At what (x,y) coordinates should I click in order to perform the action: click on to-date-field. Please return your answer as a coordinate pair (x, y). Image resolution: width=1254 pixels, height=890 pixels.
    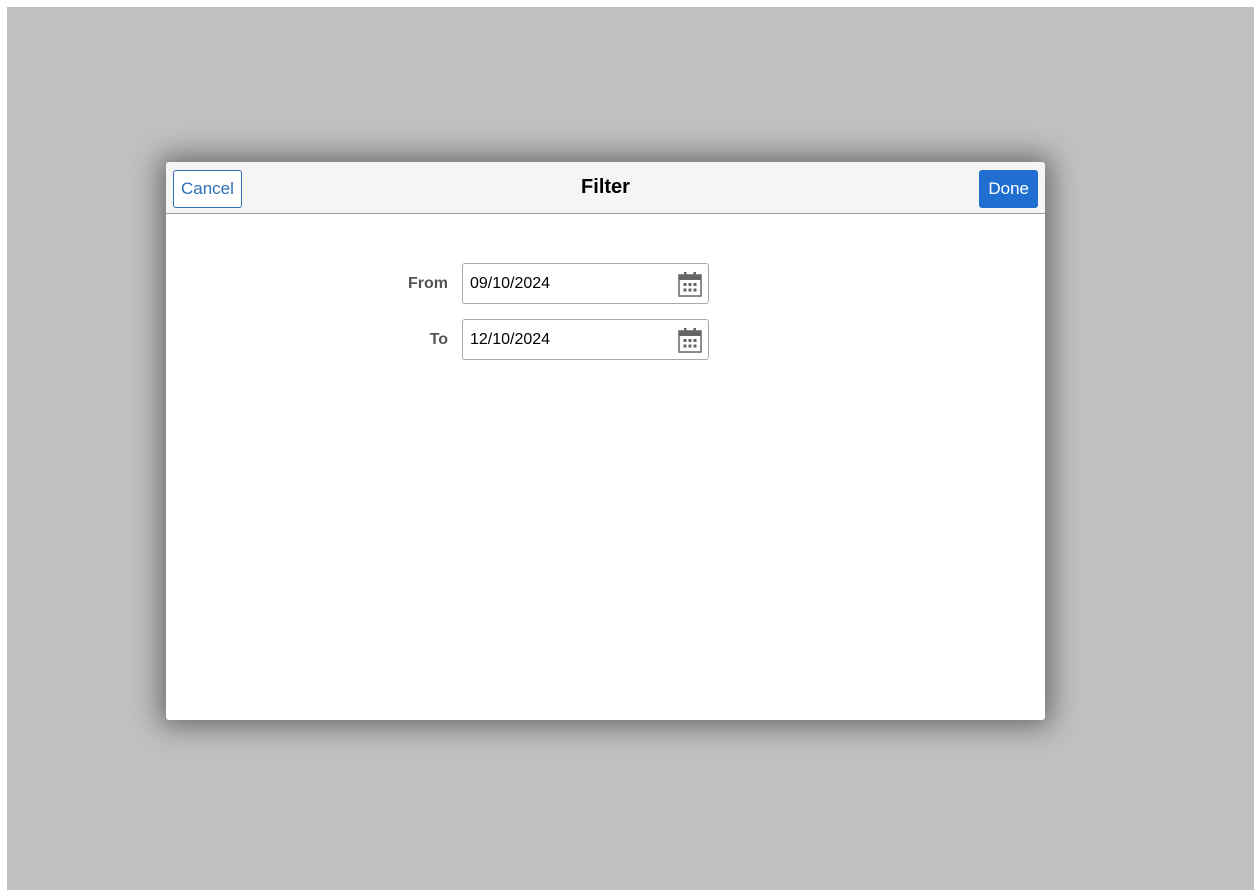
    Looking at the image, I should click on (585, 339).